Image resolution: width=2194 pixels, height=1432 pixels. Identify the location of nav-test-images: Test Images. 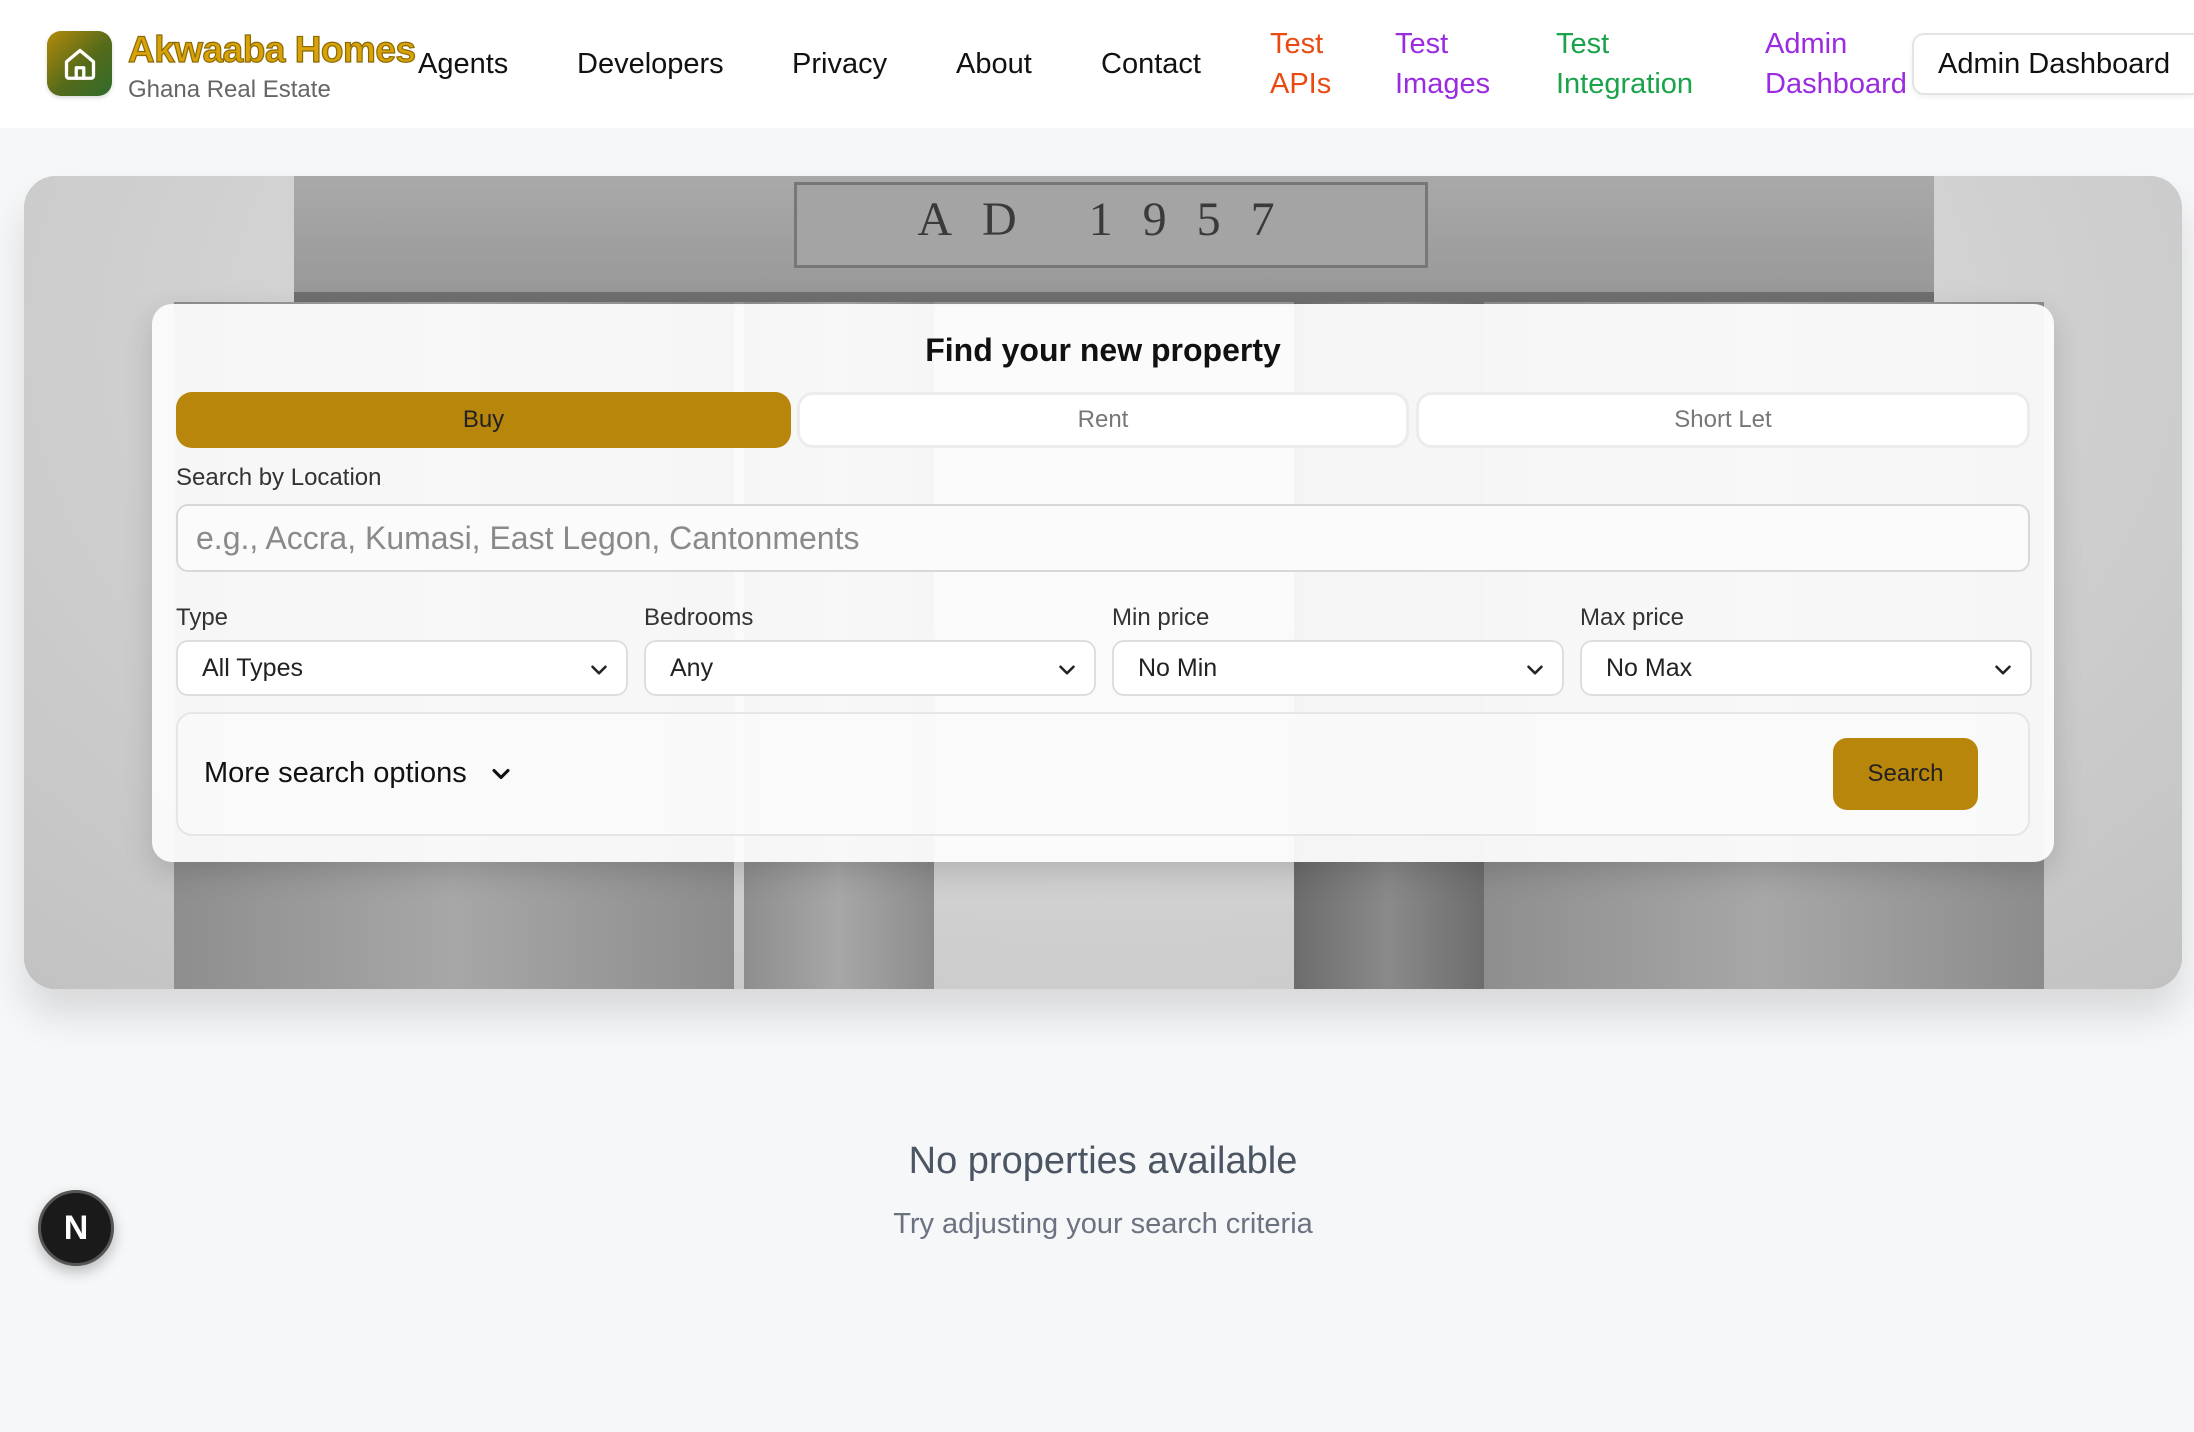
(1442, 64).